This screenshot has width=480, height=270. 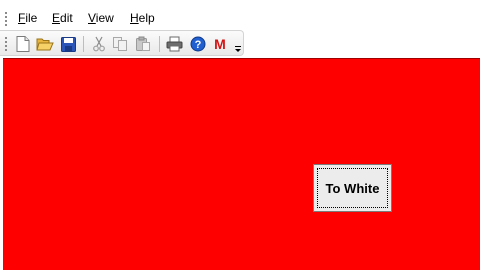 I want to click on copy-icon, so click(x=120, y=44).